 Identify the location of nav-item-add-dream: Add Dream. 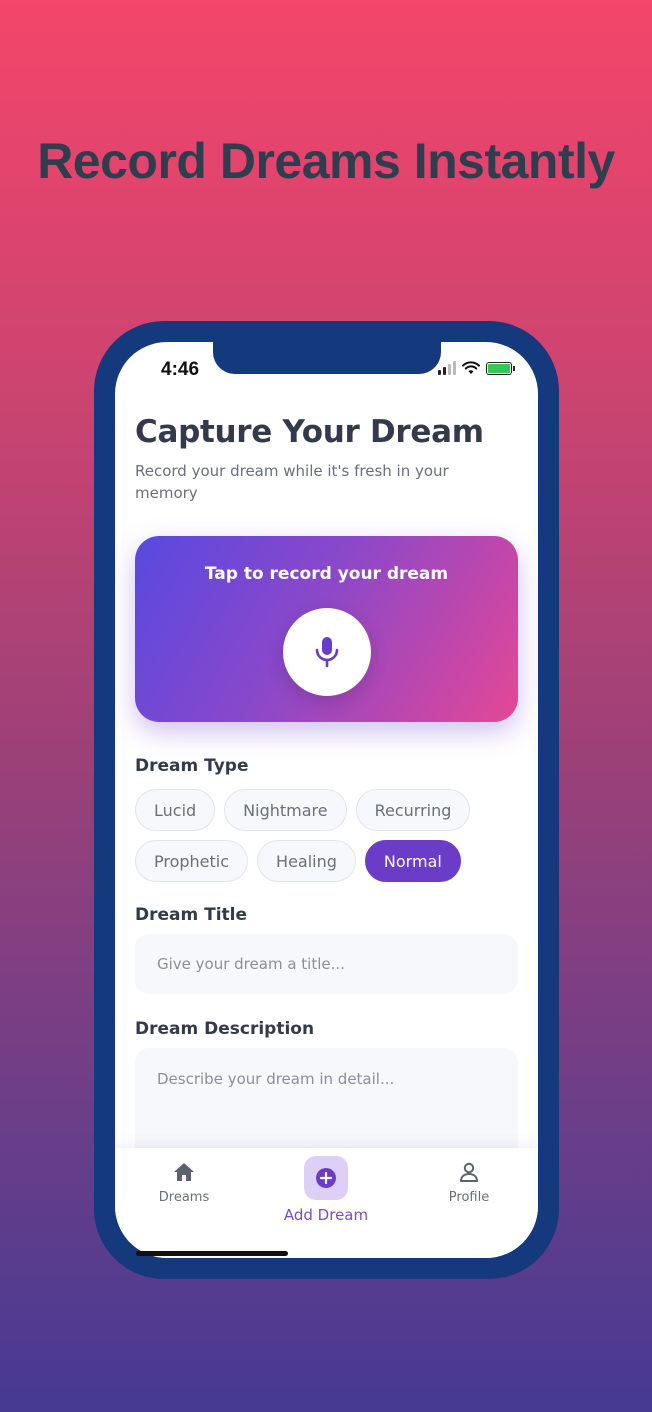
(326, 1190).